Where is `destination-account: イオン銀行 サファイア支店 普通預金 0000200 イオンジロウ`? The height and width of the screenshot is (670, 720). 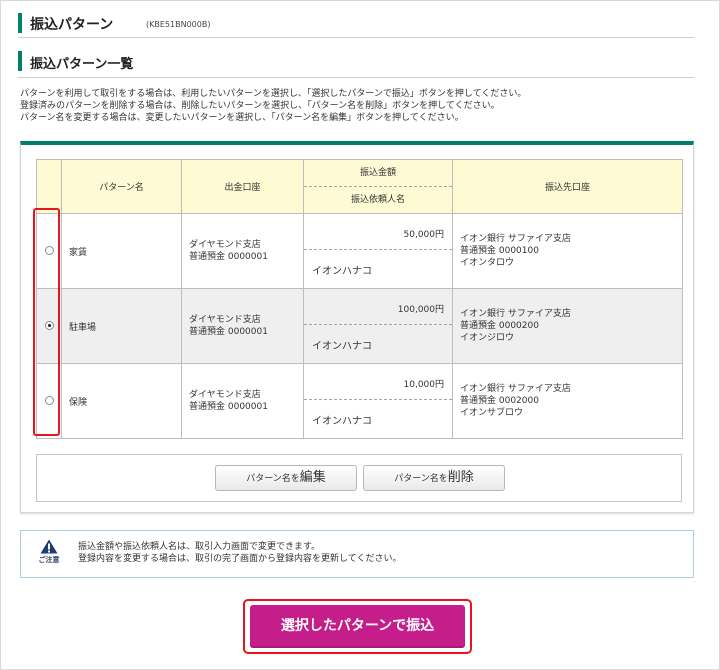
destination-account: イオン銀行 サファイア支店 普通預金 0000200 イオンジロウ is located at coordinates (567, 326).